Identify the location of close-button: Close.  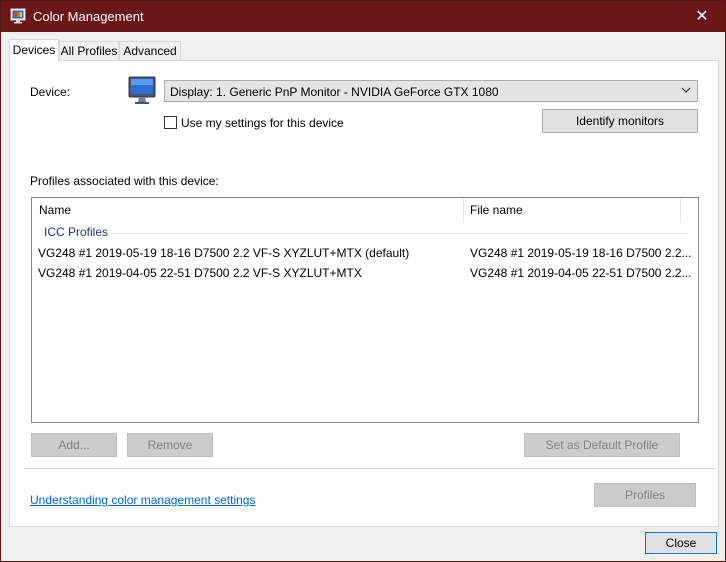
(681, 543).